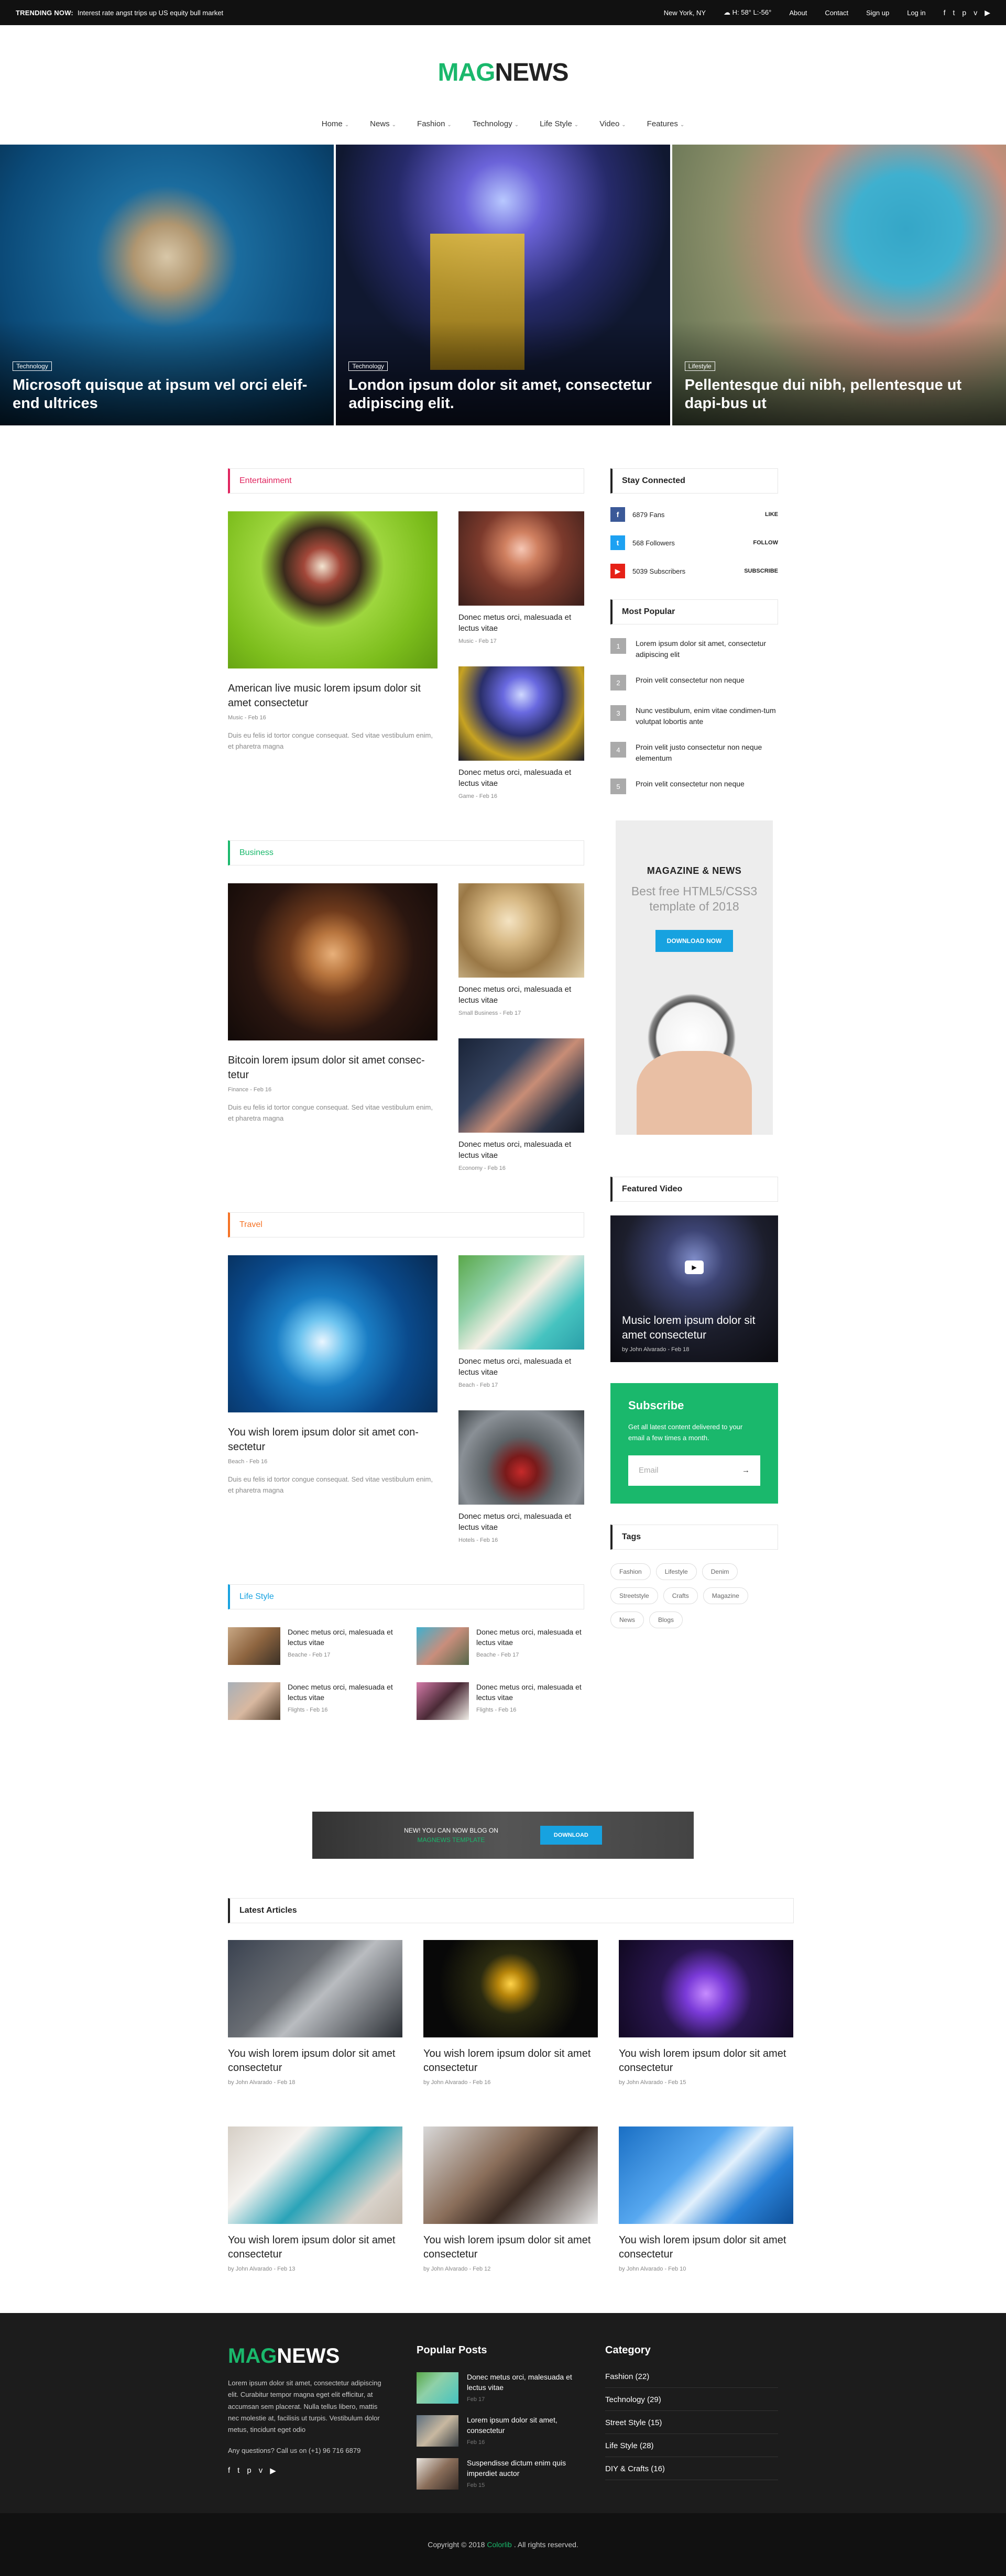 The height and width of the screenshot is (2576, 1006). Describe the element at coordinates (676, 1571) in the screenshot. I see `tag-link: Lifestyle` at that location.